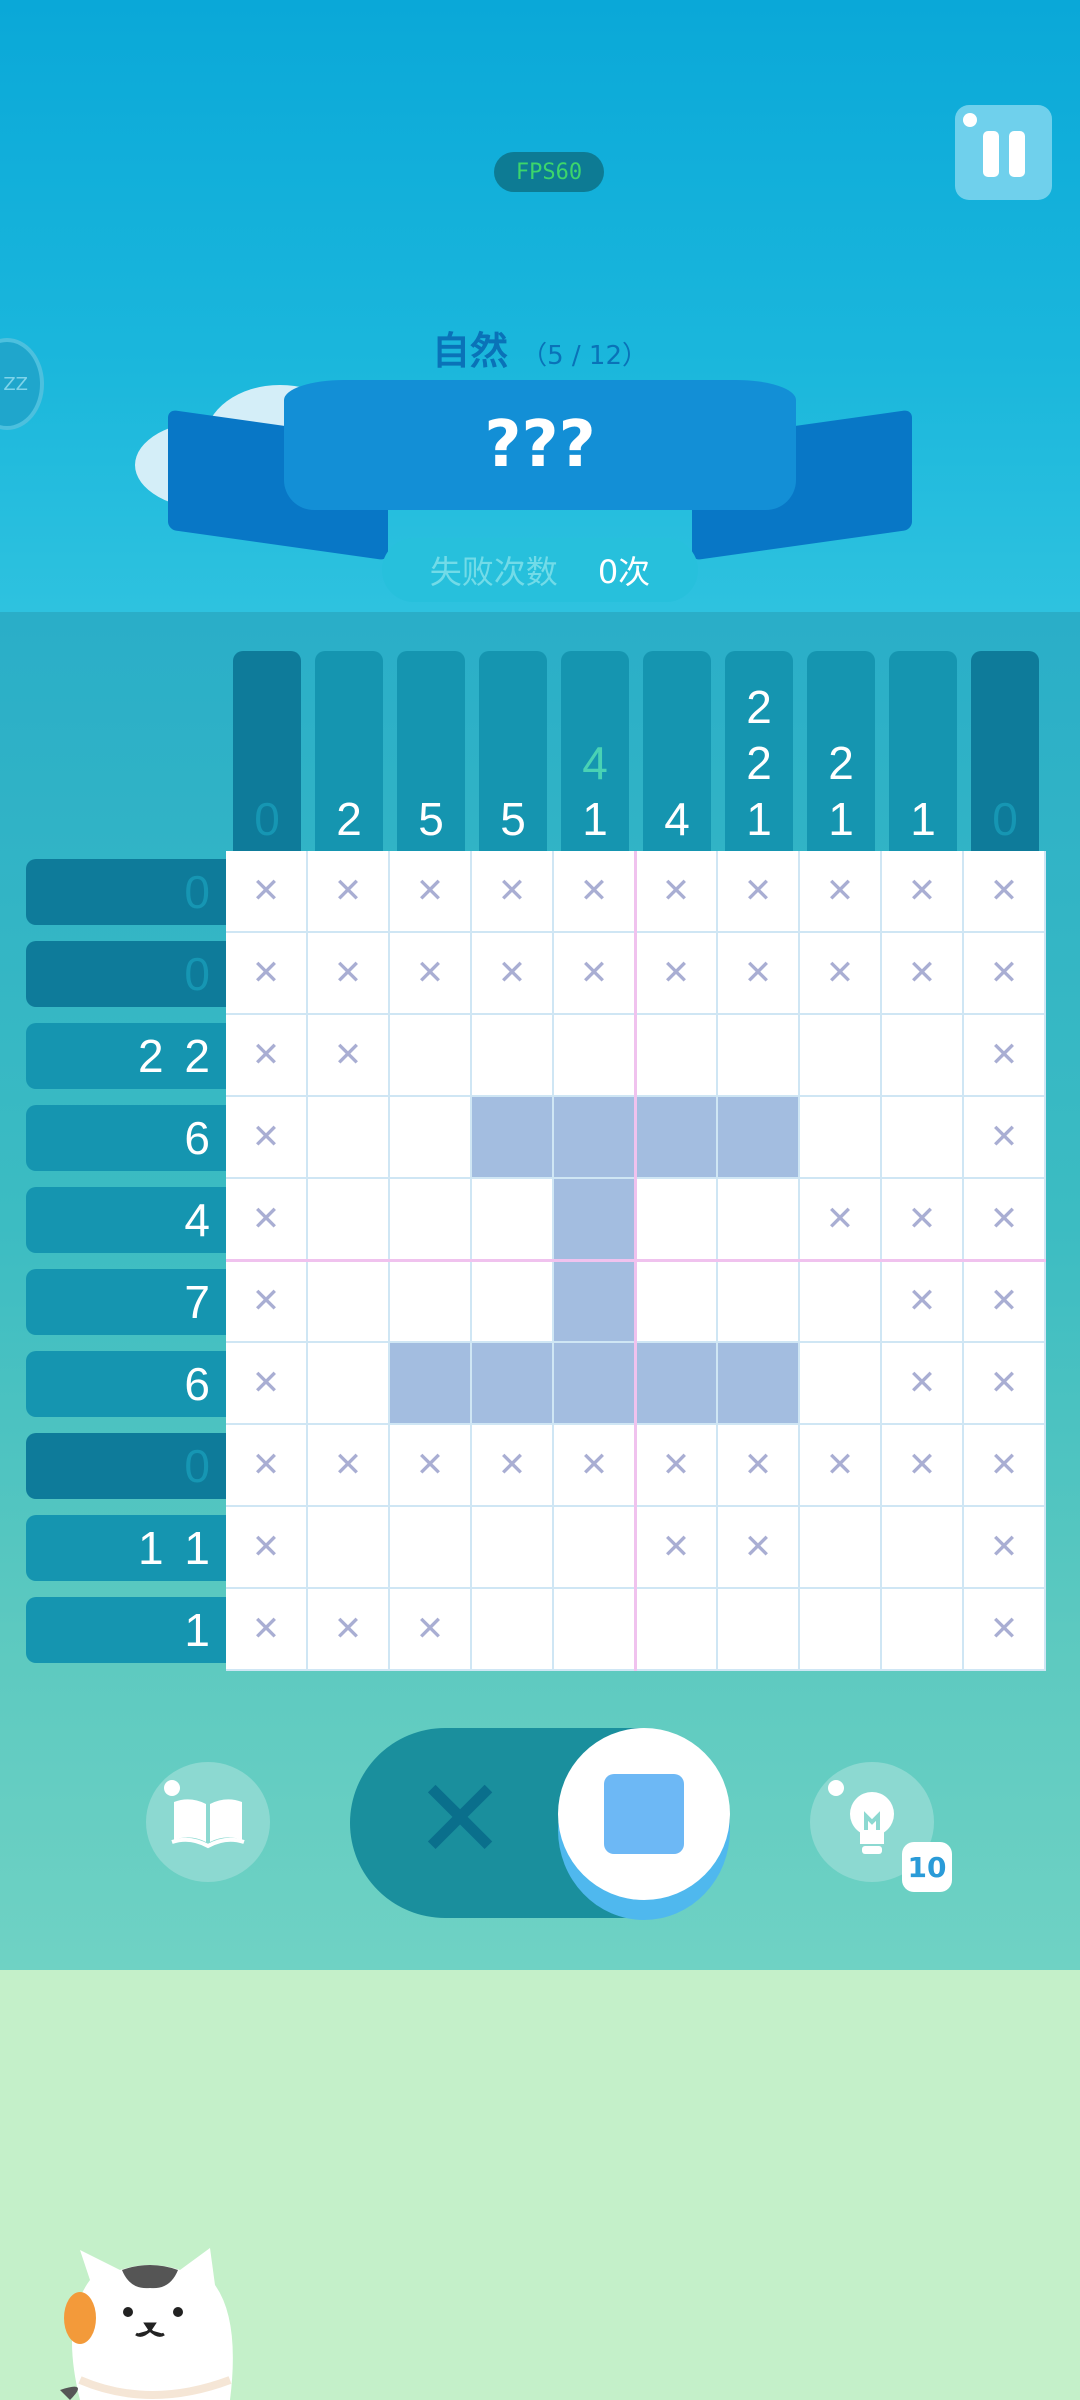 The height and width of the screenshot is (2400, 1080). Describe the element at coordinates (460, 1819) in the screenshot. I see `cross-mode-icon: ✕` at that location.